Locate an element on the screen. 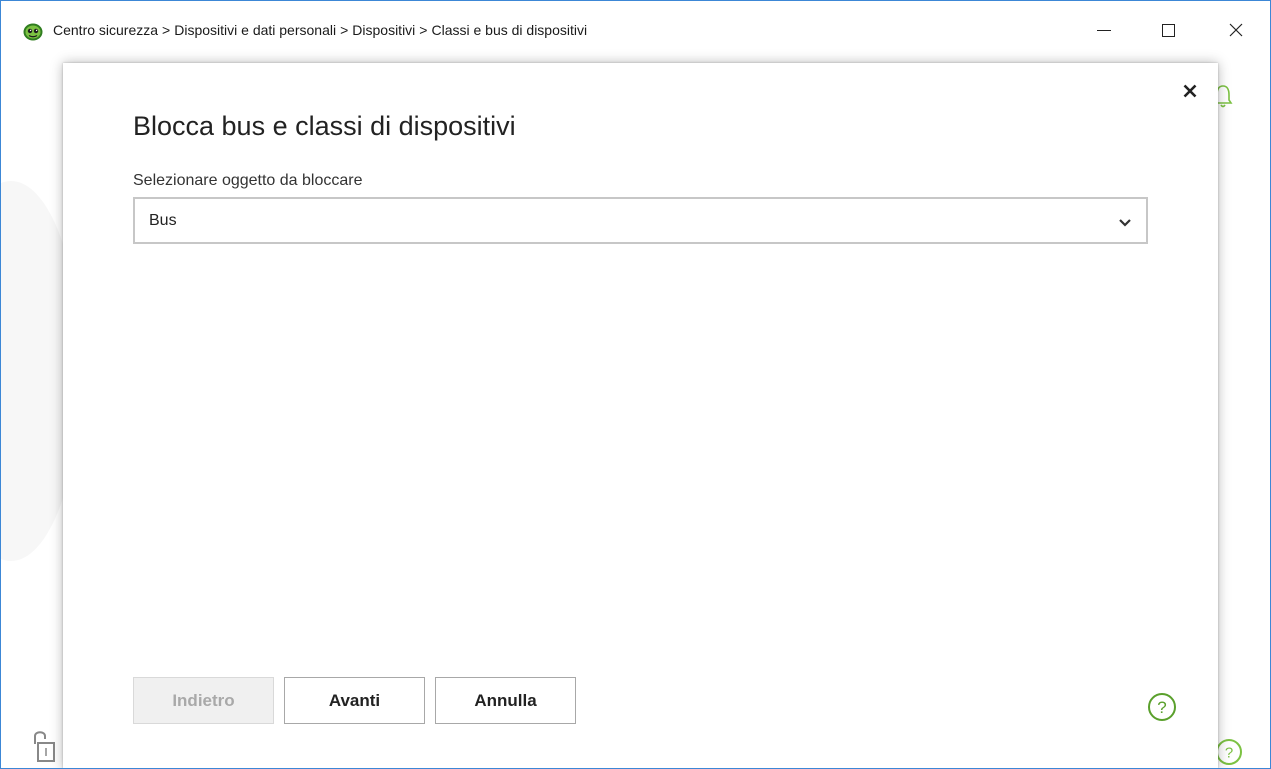  background-help-icon: ? is located at coordinates (1229, 753).